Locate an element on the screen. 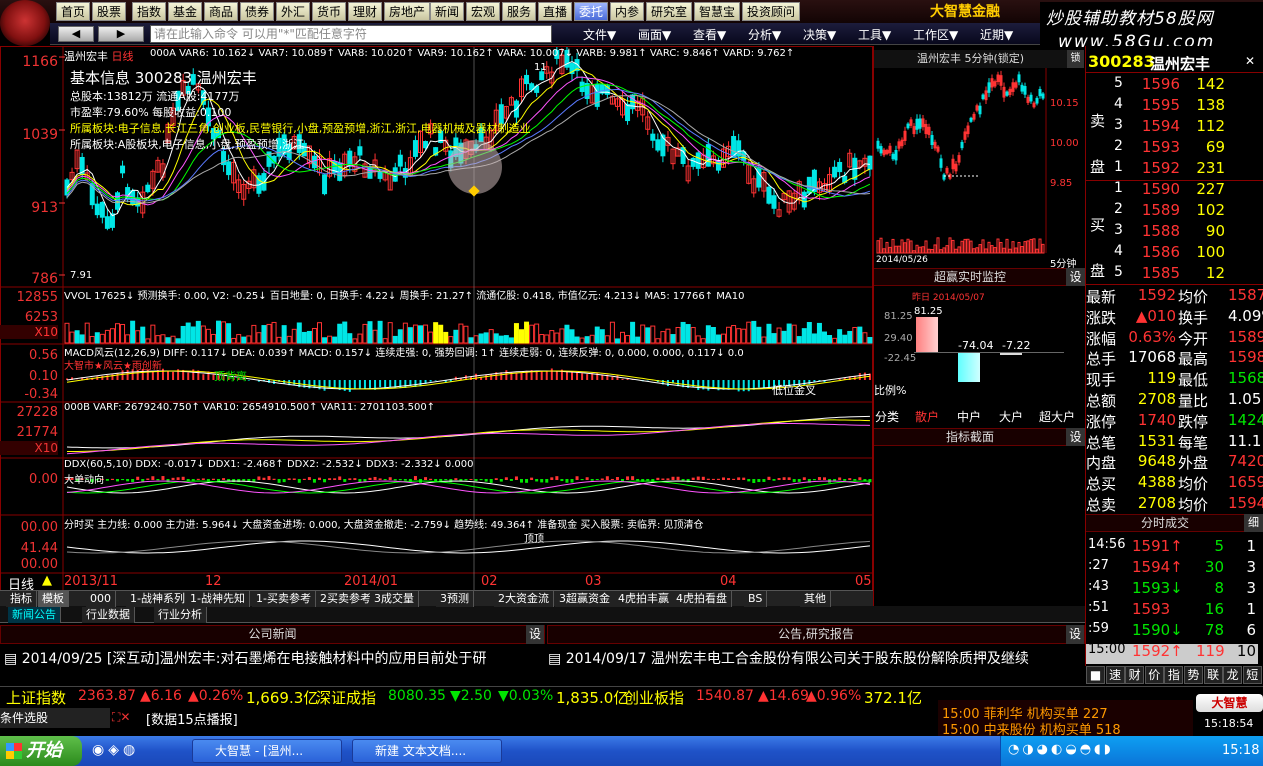 The height and width of the screenshot is (766, 1263). tick-price: 1593↓ is located at coordinates (1157, 588).